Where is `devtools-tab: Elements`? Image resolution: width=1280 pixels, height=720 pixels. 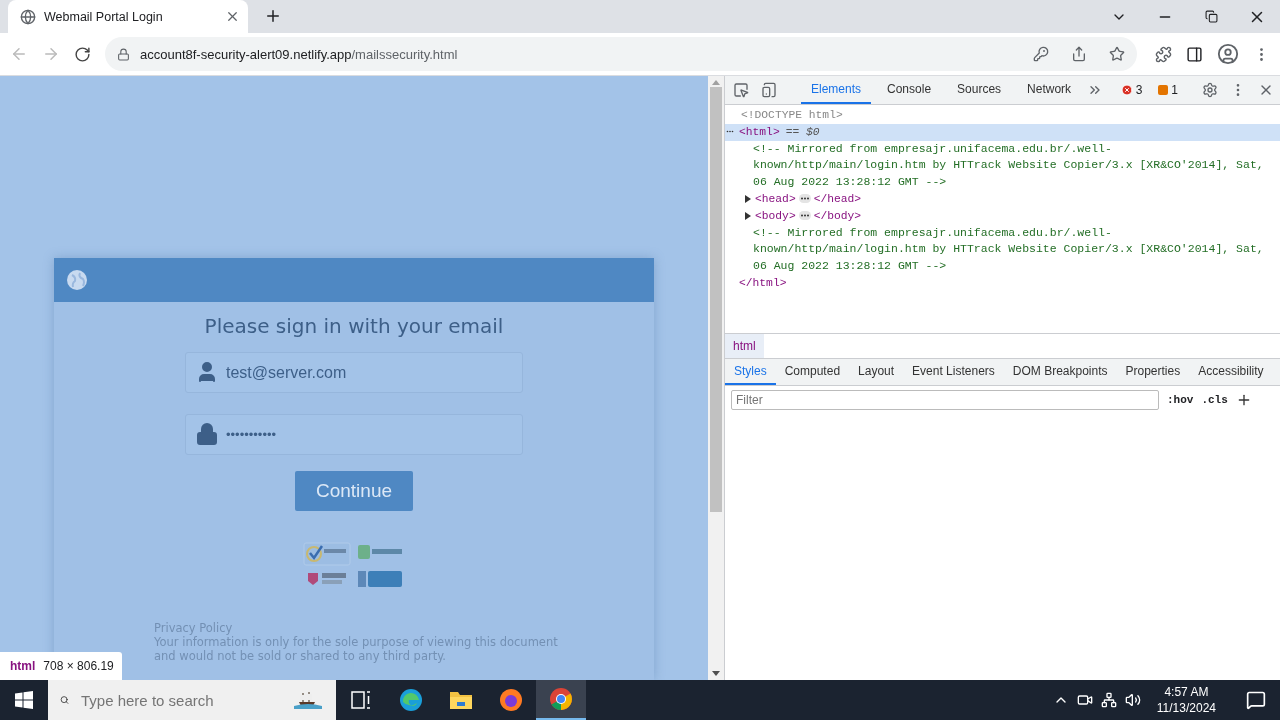
devtools-tab: Elements is located at coordinates (836, 90).